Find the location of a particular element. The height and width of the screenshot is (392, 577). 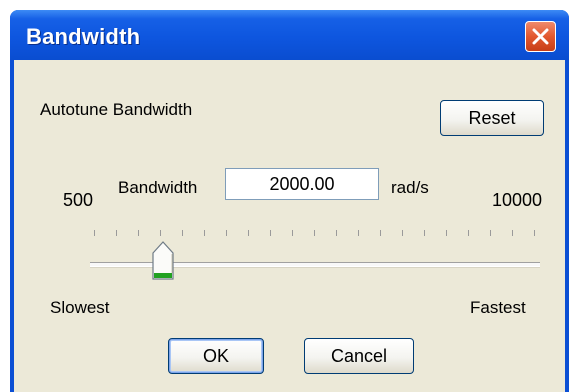

slider-thumb is located at coordinates (163, 261).